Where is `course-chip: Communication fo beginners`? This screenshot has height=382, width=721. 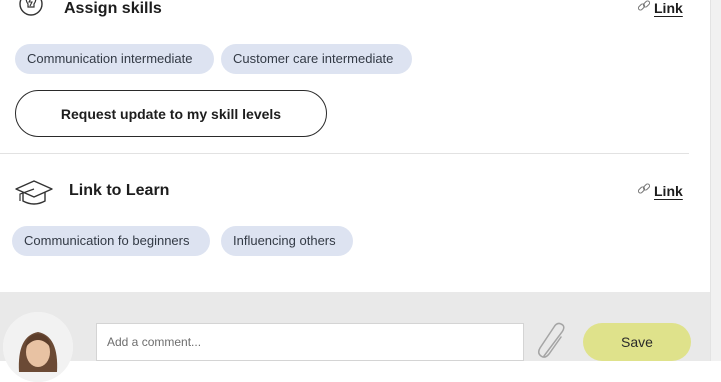
course-chip: Communication fo beginners is located at coordinates (111, 241).